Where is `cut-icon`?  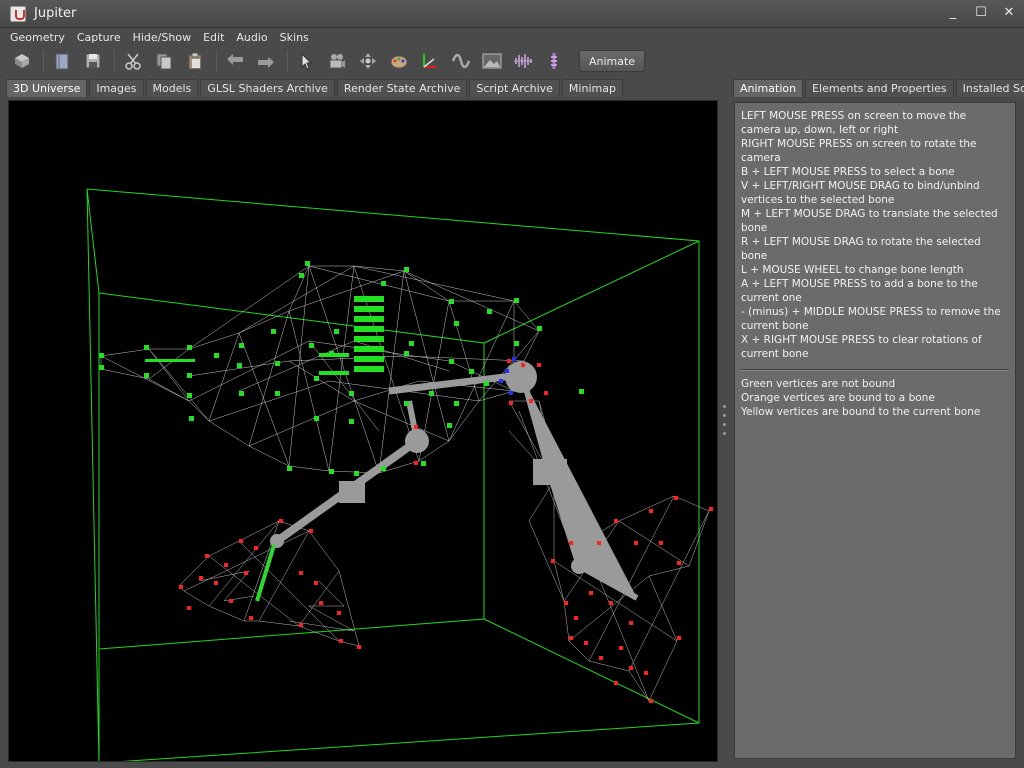 cut-icon is located at coordinates (133, 61).